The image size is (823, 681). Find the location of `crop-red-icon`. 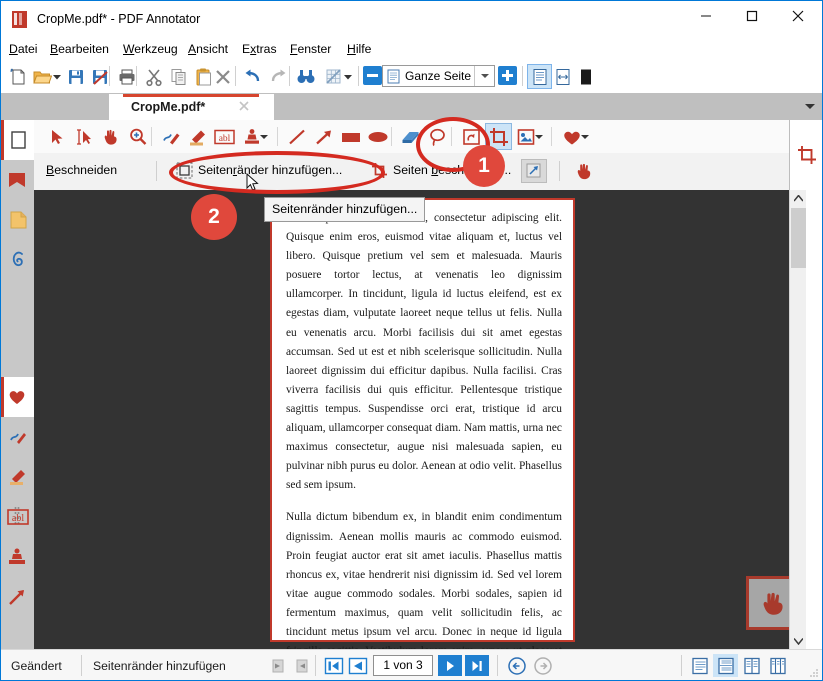

crop-red-icon is located at coordinates (379, 172).